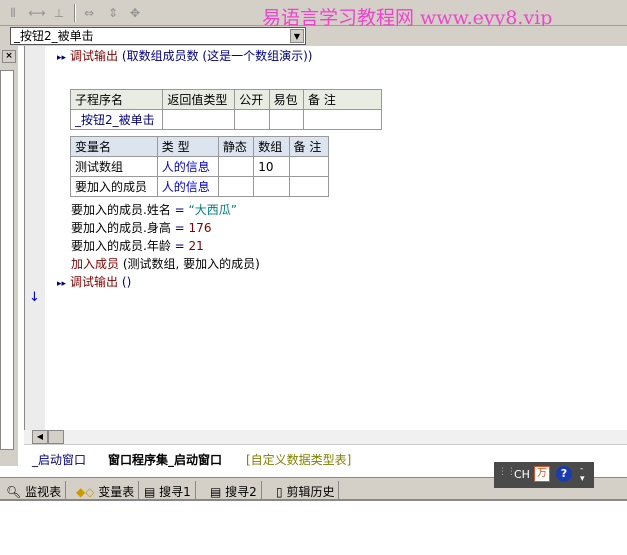 Image resolution: width=627 pixels, height=555 pixels. I want to click on tab-variables: ◆◇ 变量表, so click(106, 491).